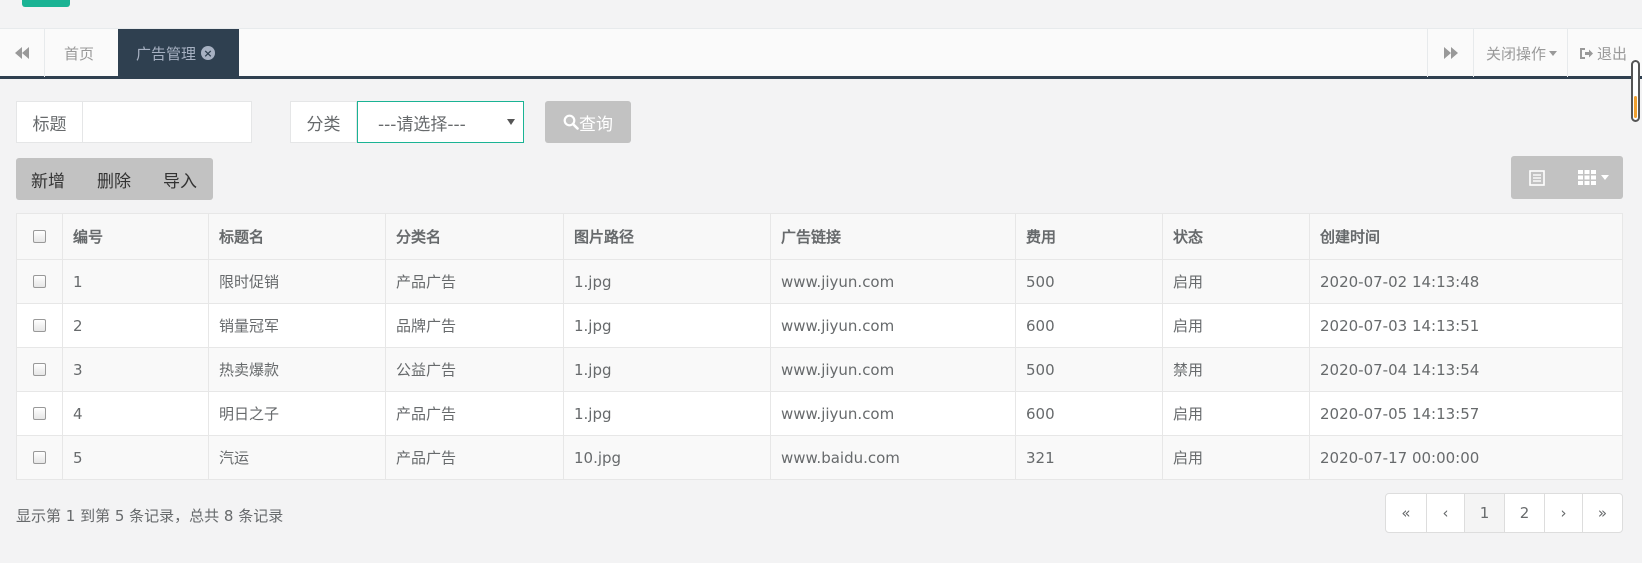  Describe the element at coordinates (150, 516) in the screenshot. I see `pagination-info: 显示第 1 到第 5 条记录，总共 8 条记录` at that location.